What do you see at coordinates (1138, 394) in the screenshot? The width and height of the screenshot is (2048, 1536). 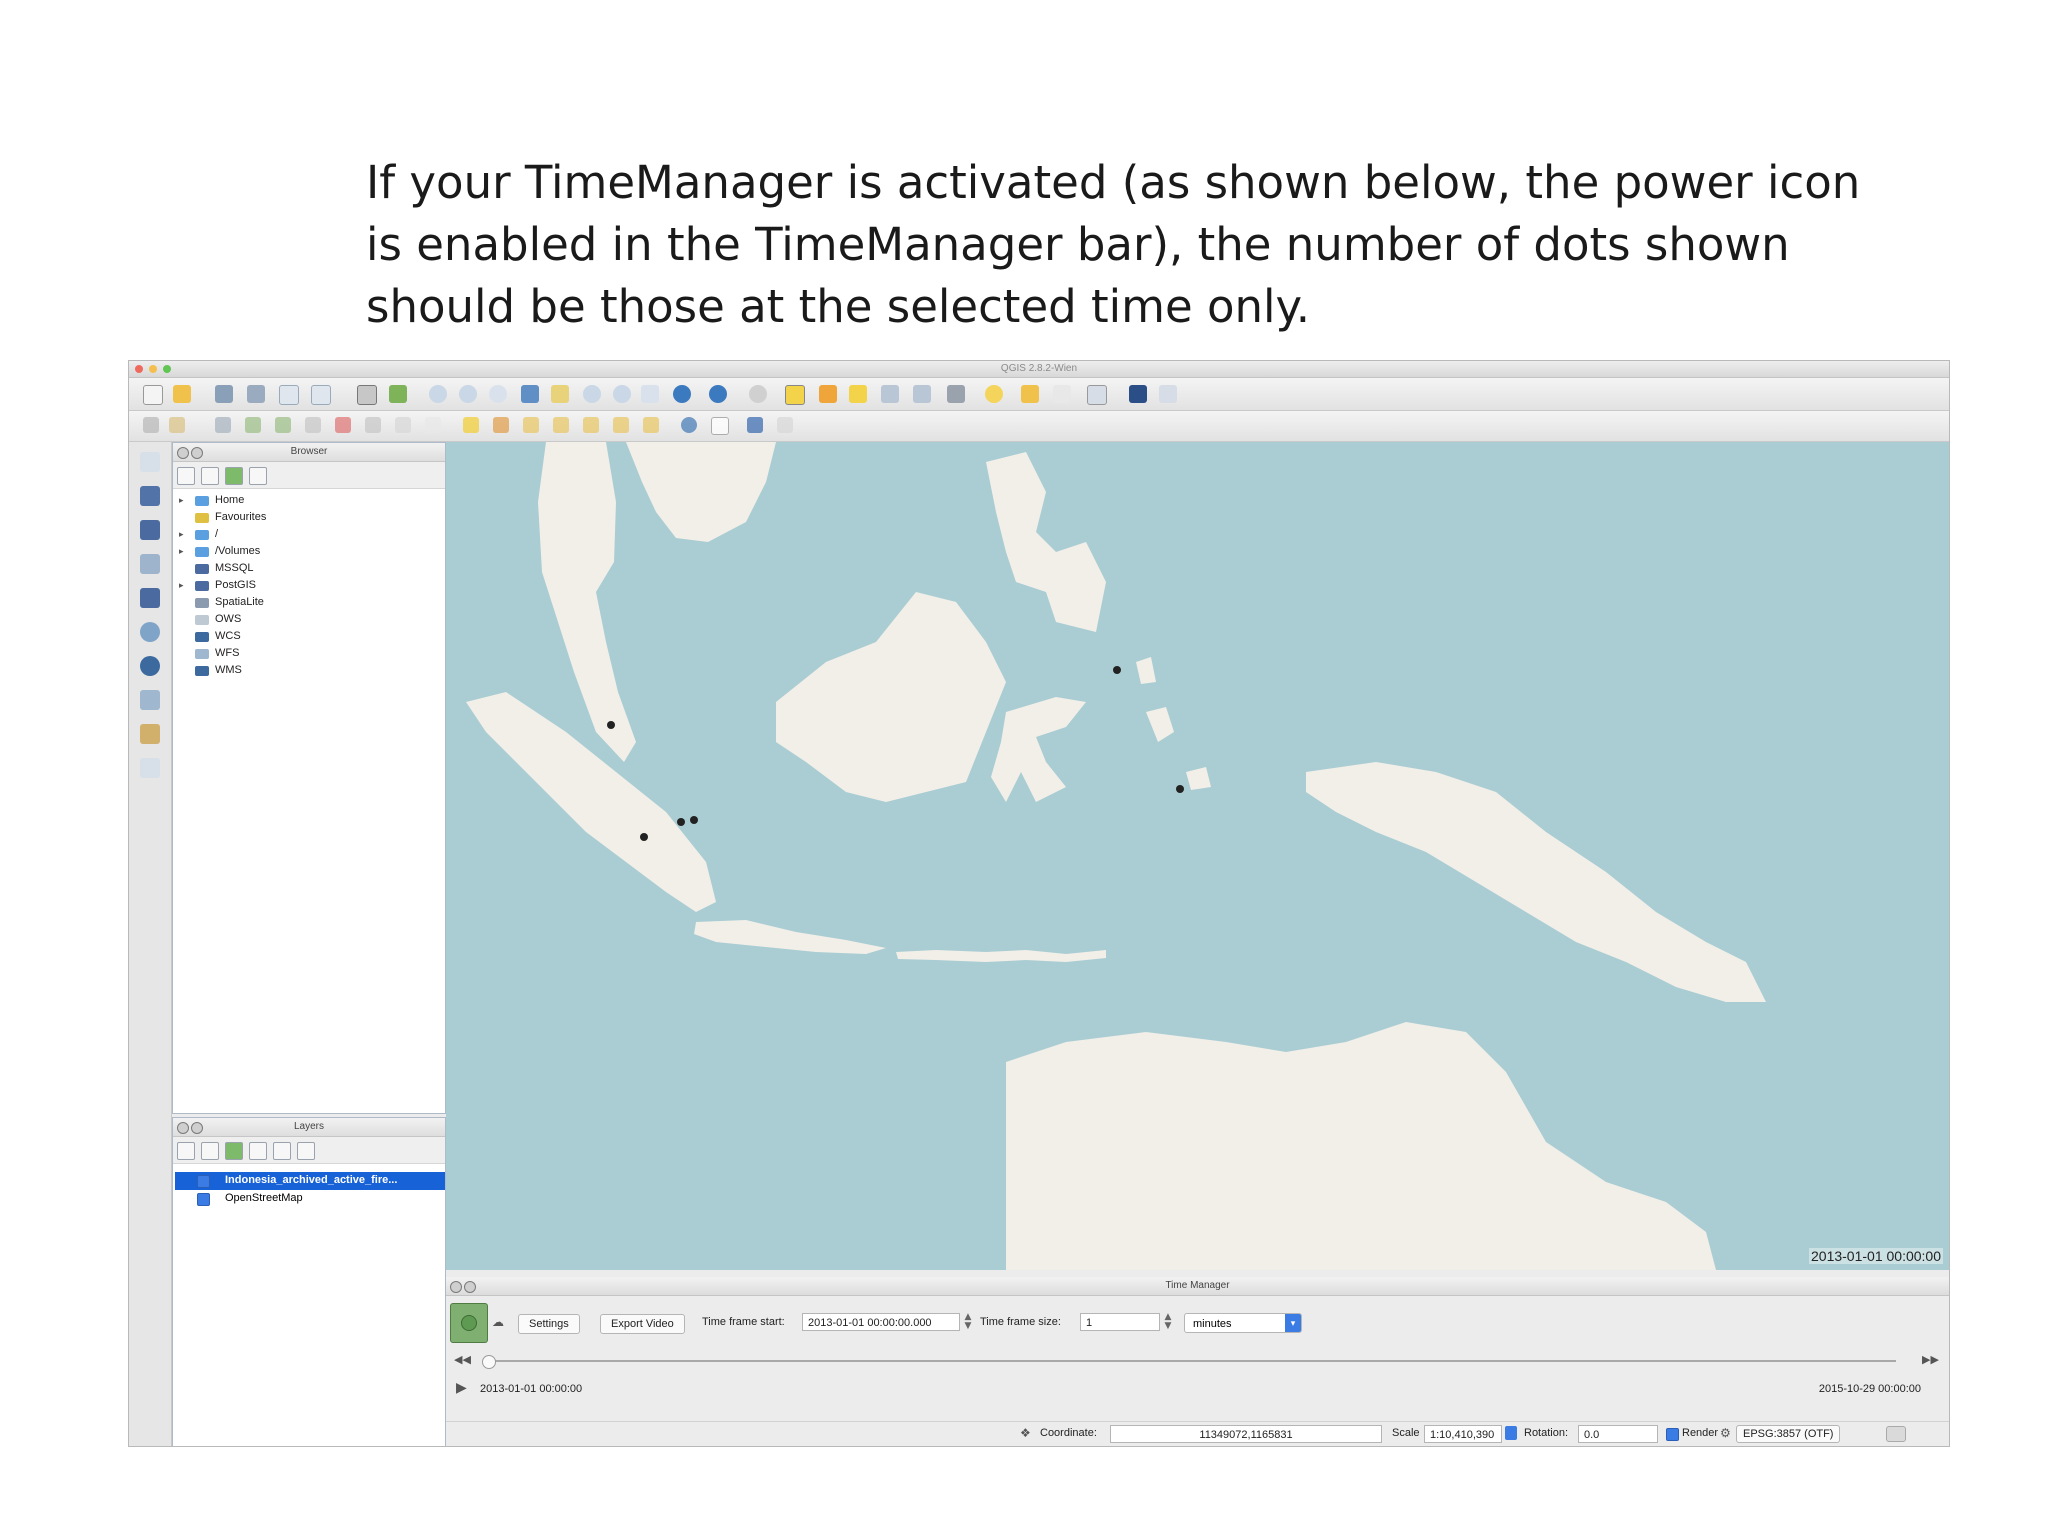 I see `help-book-icon` at bounding box center [1138, 394].